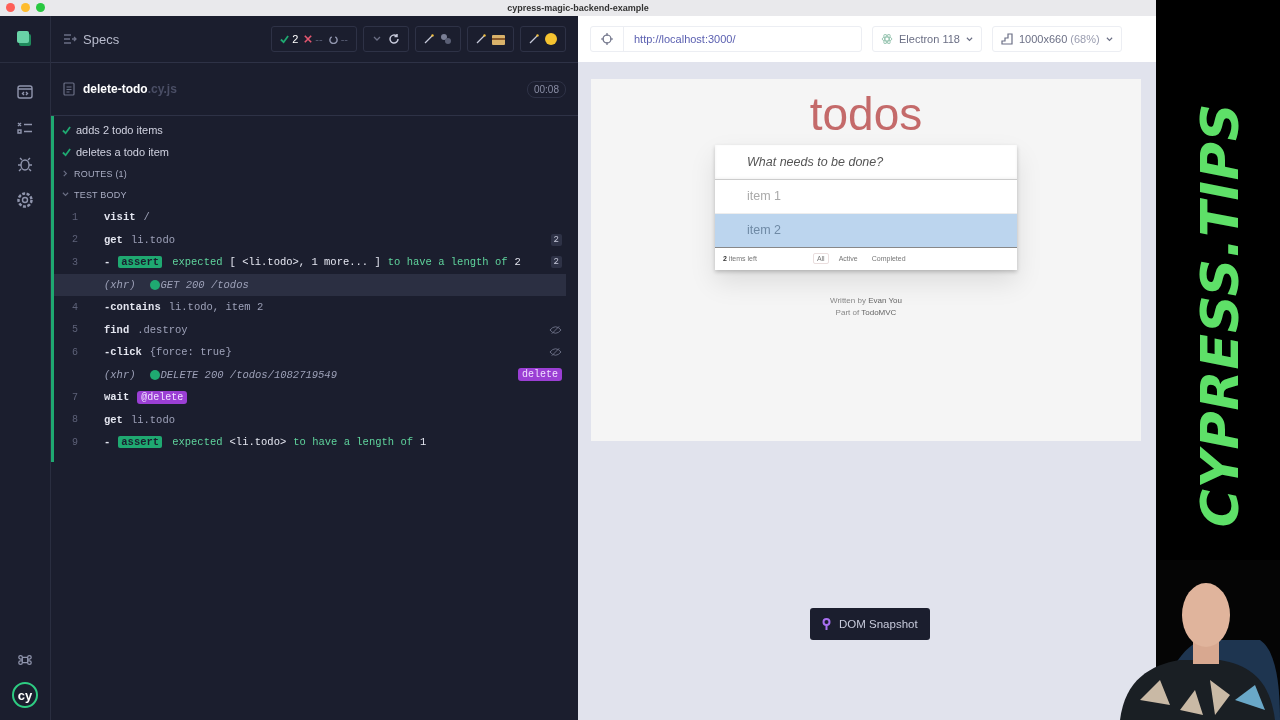  Describe the element at coordinates (540, 375) in the screenshot. I see `alias-tag: delete` at that location.